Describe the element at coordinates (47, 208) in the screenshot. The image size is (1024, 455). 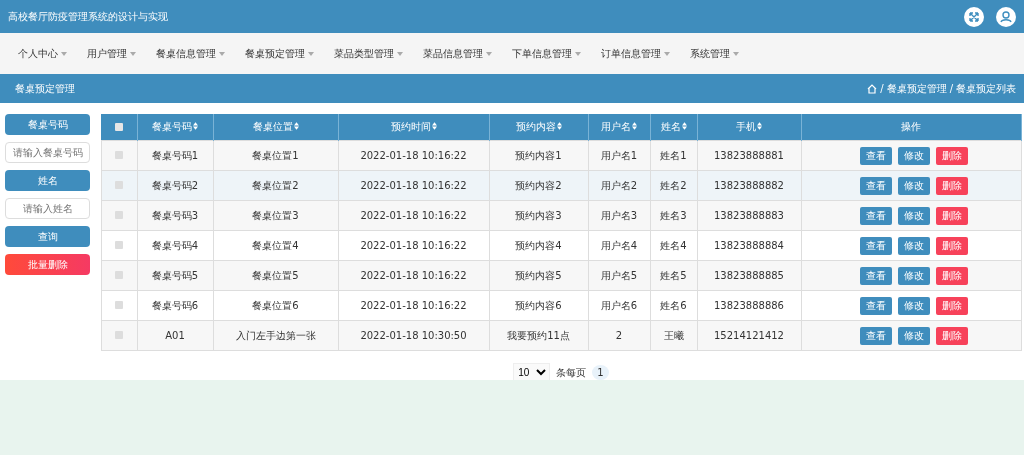
I see `search-field: 请输入姓名` at that location.